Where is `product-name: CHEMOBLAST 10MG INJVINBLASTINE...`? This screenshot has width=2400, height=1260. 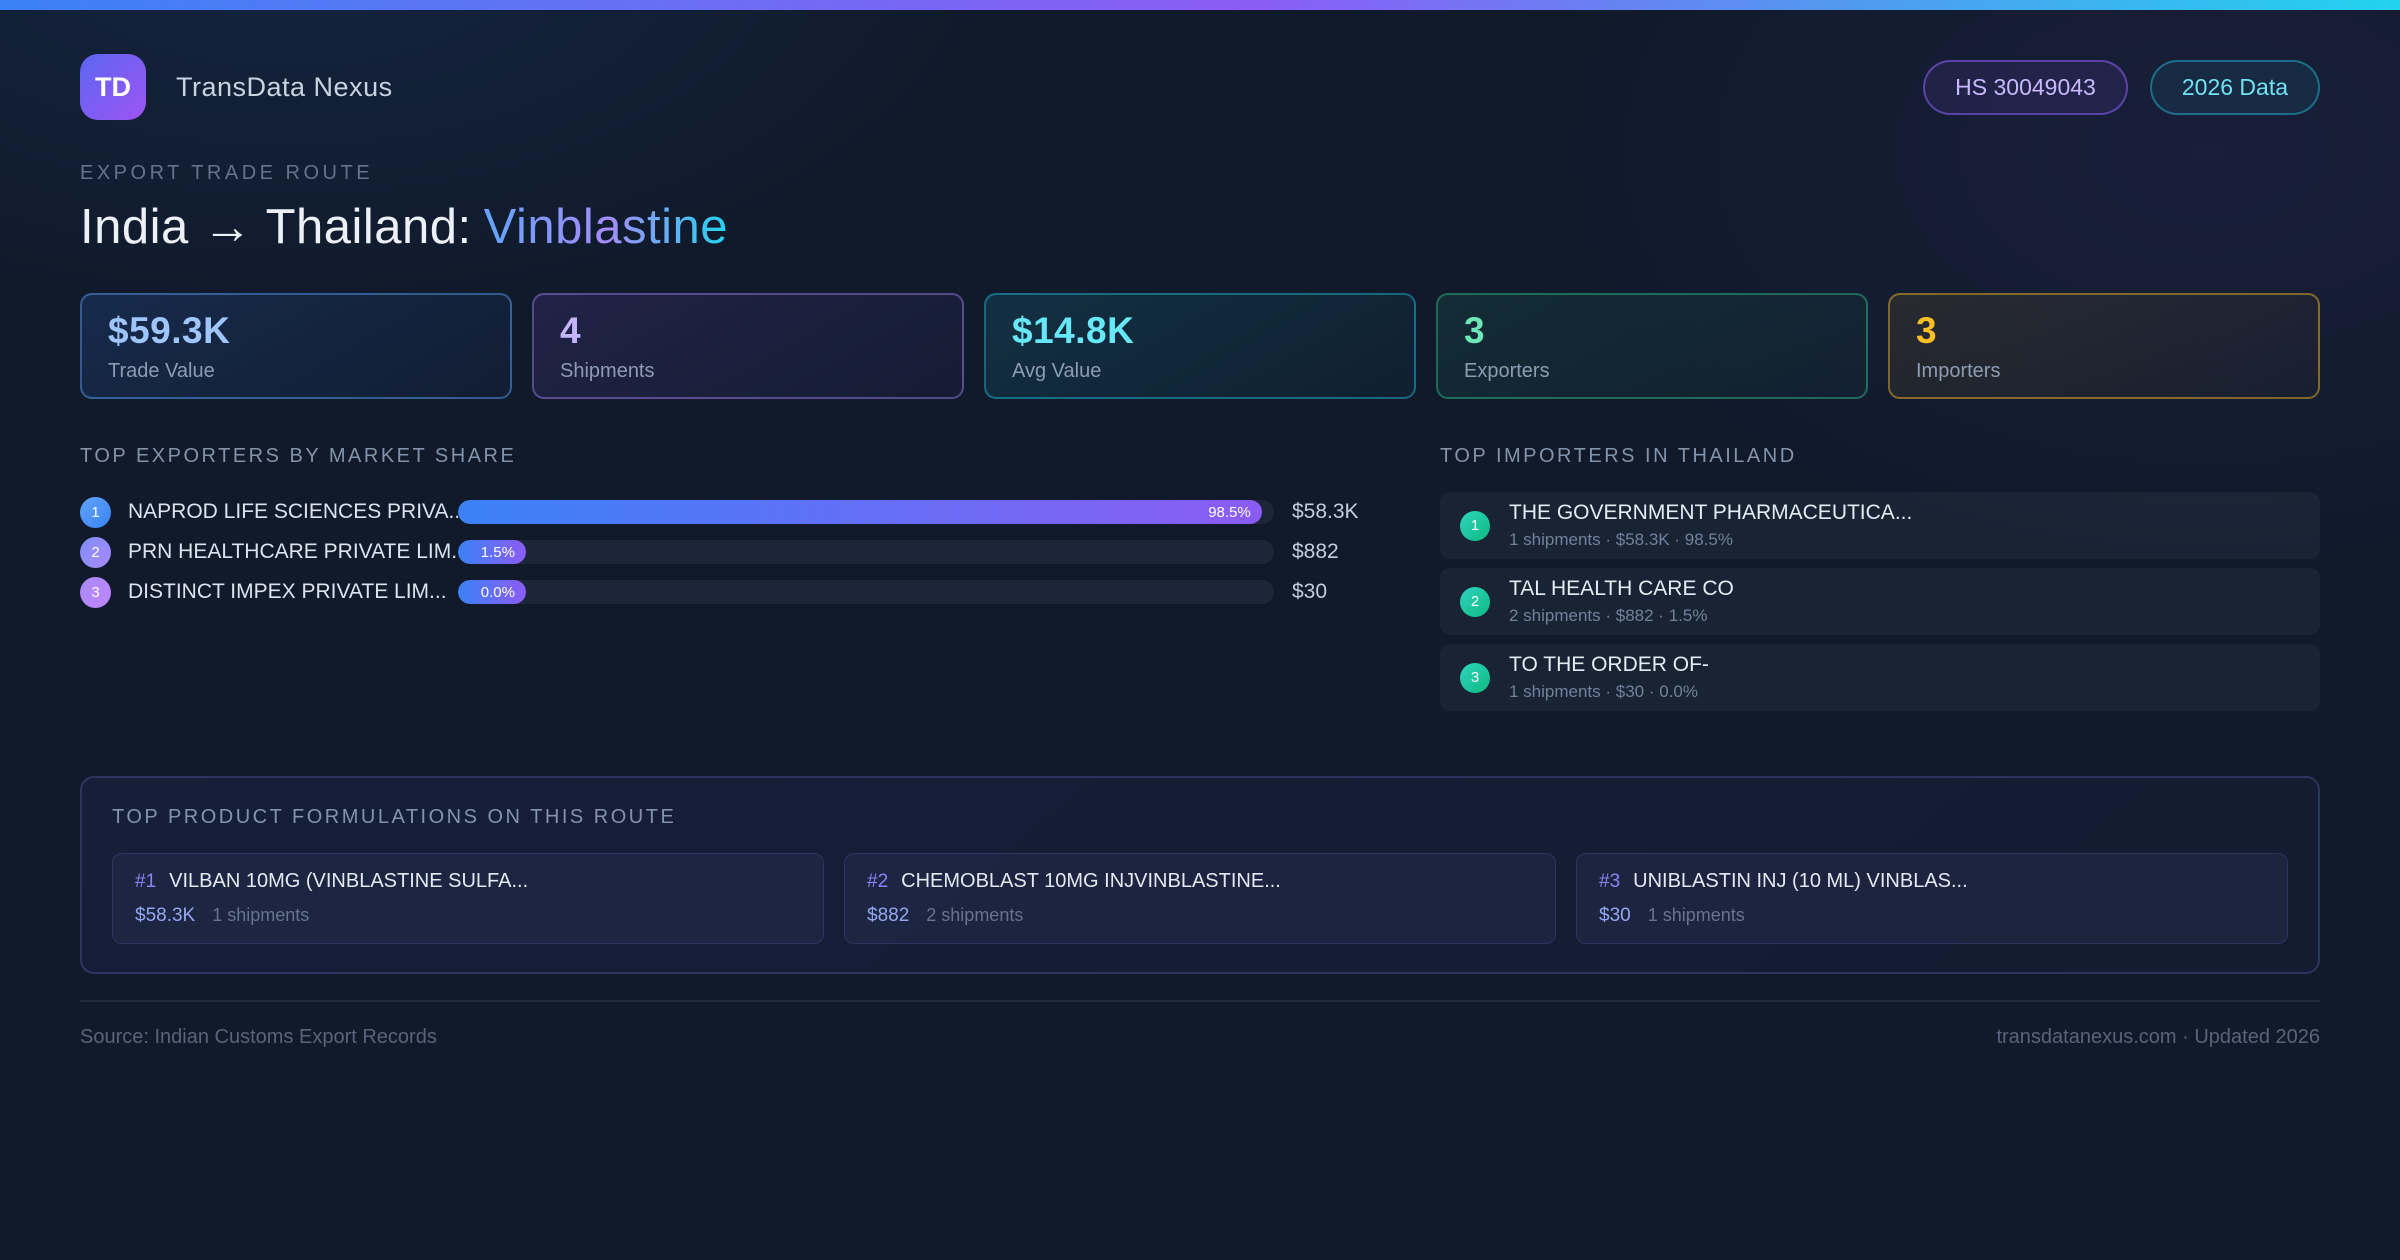 product-name: CHEMOBLAST 10MG INJVINBLASTINE... is located at coordinates (1091, 881).